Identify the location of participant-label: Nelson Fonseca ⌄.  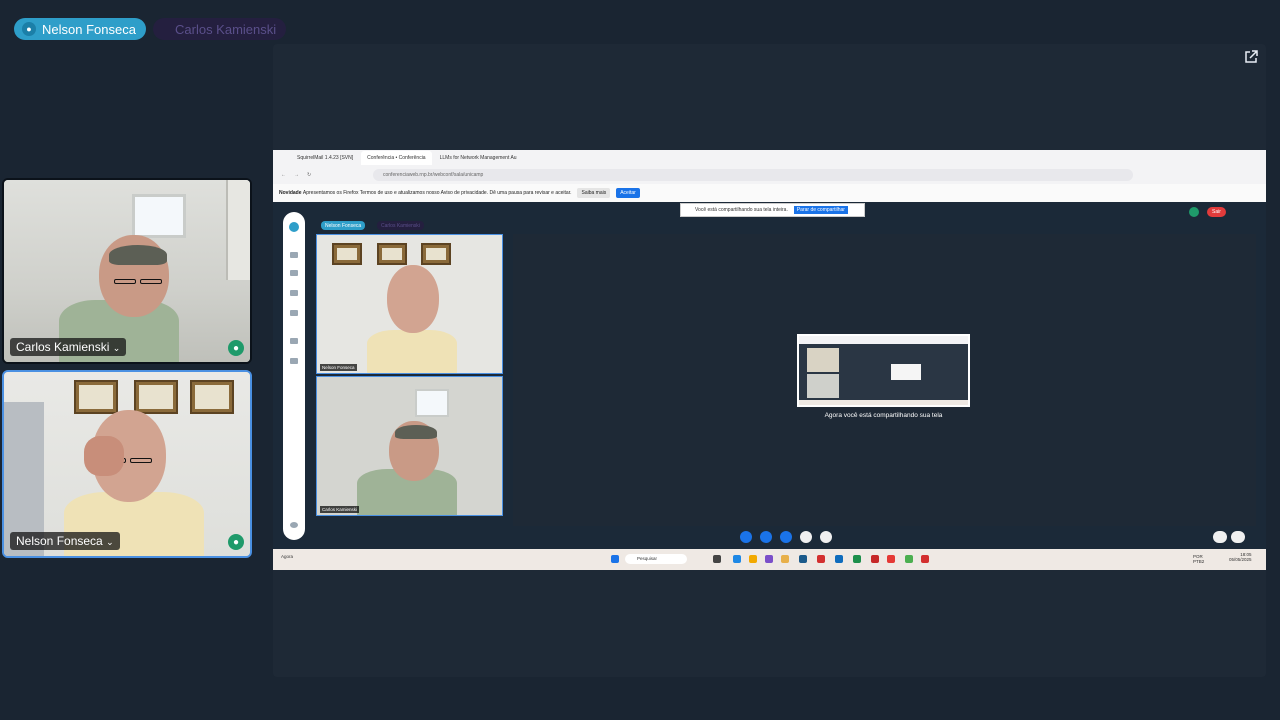
(65, 541).